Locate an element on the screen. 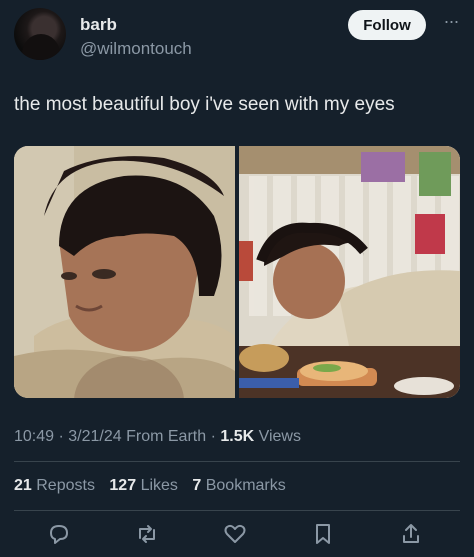 This screenshot has height=557, width=474. views-label: Views is located at coordinates (279, 436).